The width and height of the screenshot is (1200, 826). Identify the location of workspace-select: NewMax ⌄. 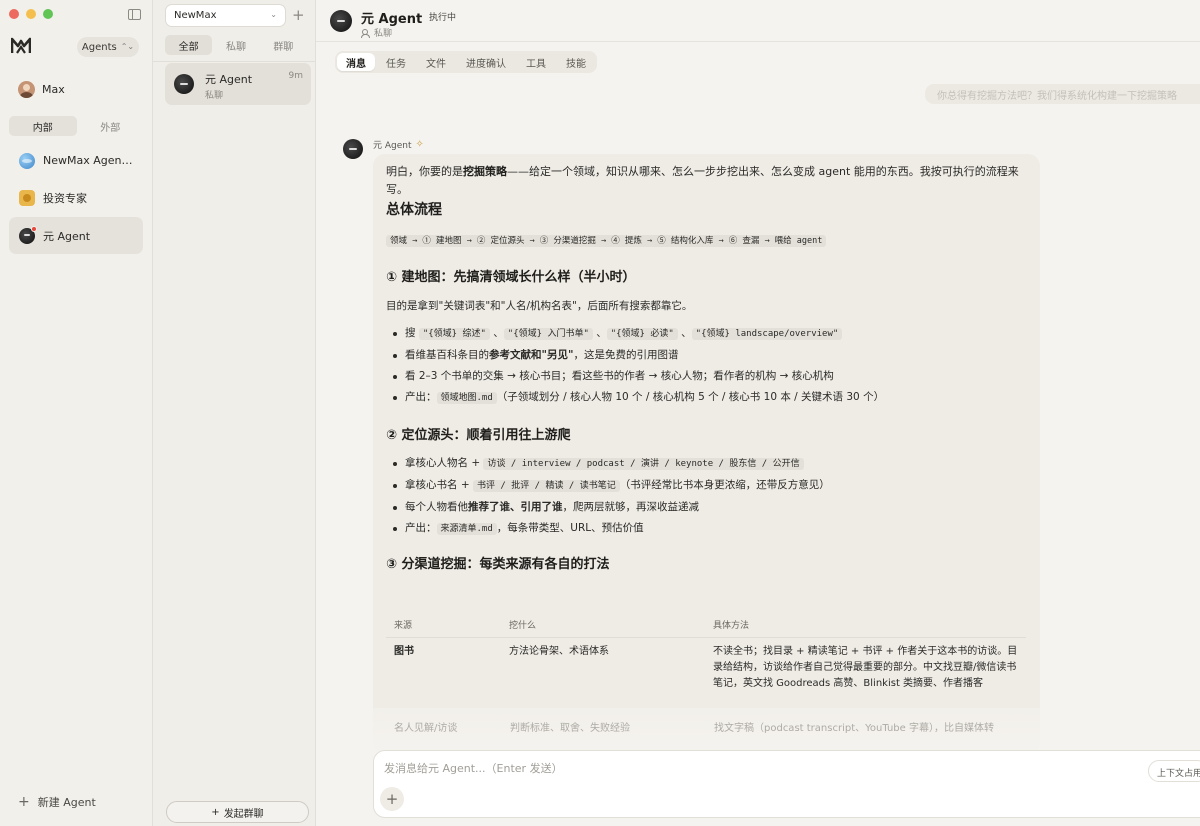
(225, 15).